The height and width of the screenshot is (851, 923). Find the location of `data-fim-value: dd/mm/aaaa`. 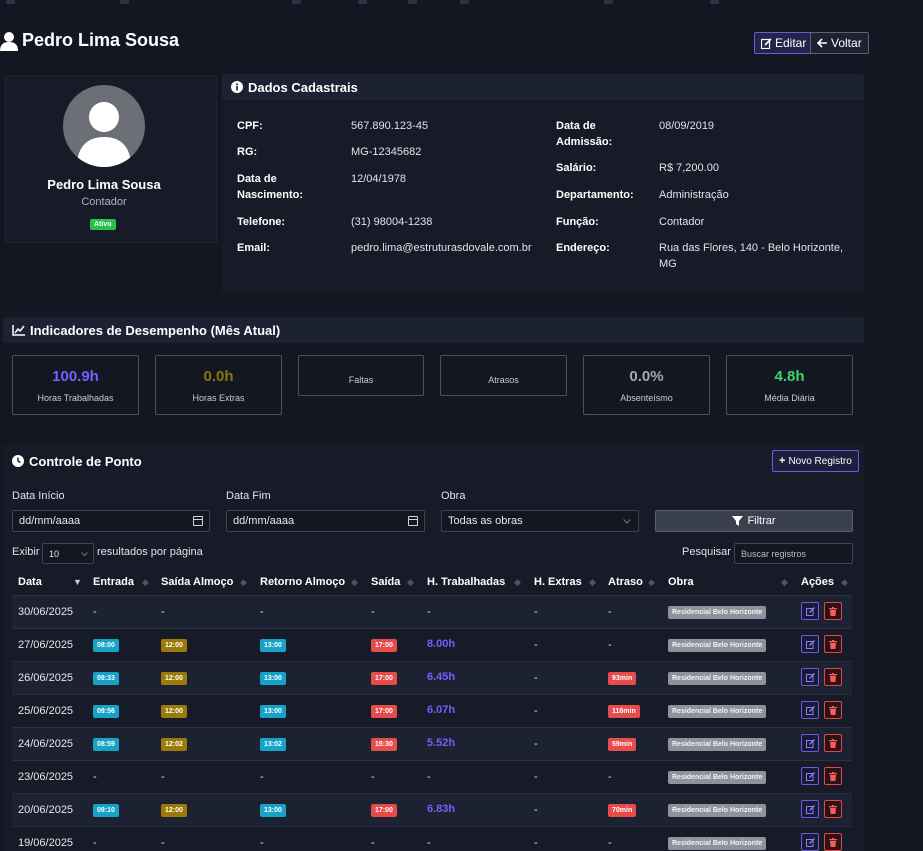

data-fim-value: dd/mm/aaaa is located at coordinates (264, 521).